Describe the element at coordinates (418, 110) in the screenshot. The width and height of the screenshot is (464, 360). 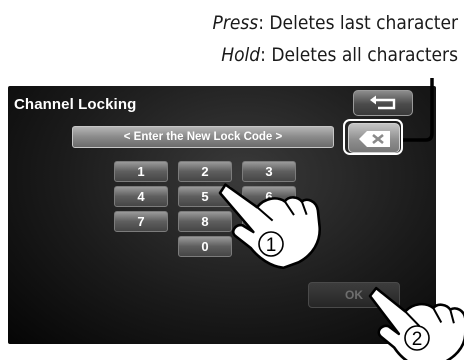
I see `callout-line` at that location.